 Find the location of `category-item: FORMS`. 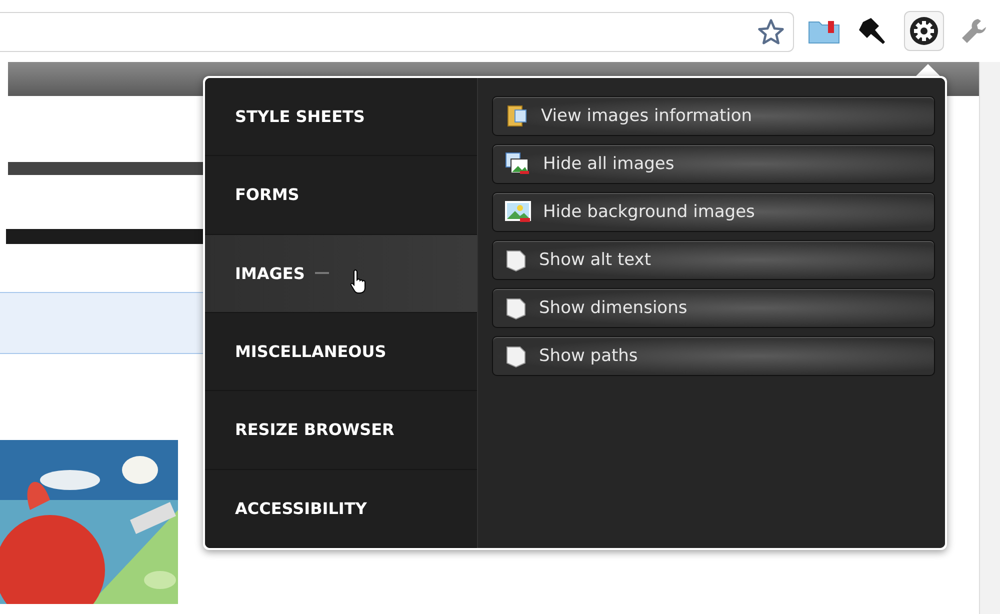

category-item: FORMS is located at coordinates (341, 195).